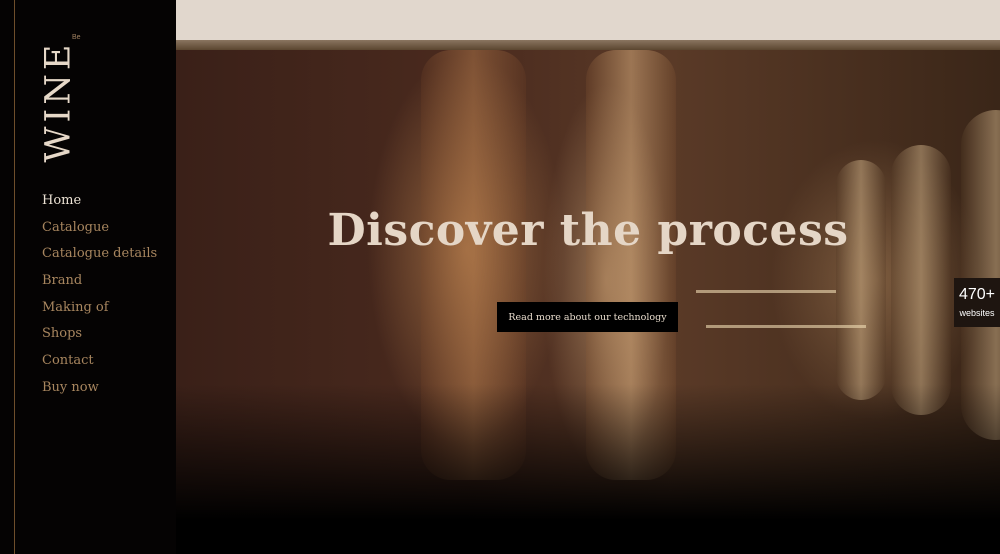 This screenshot has width=1000, height=554. Describe the element at coordinates (99, 338) in the screenshot. I see `nav-item-shops: Shops` at that location.